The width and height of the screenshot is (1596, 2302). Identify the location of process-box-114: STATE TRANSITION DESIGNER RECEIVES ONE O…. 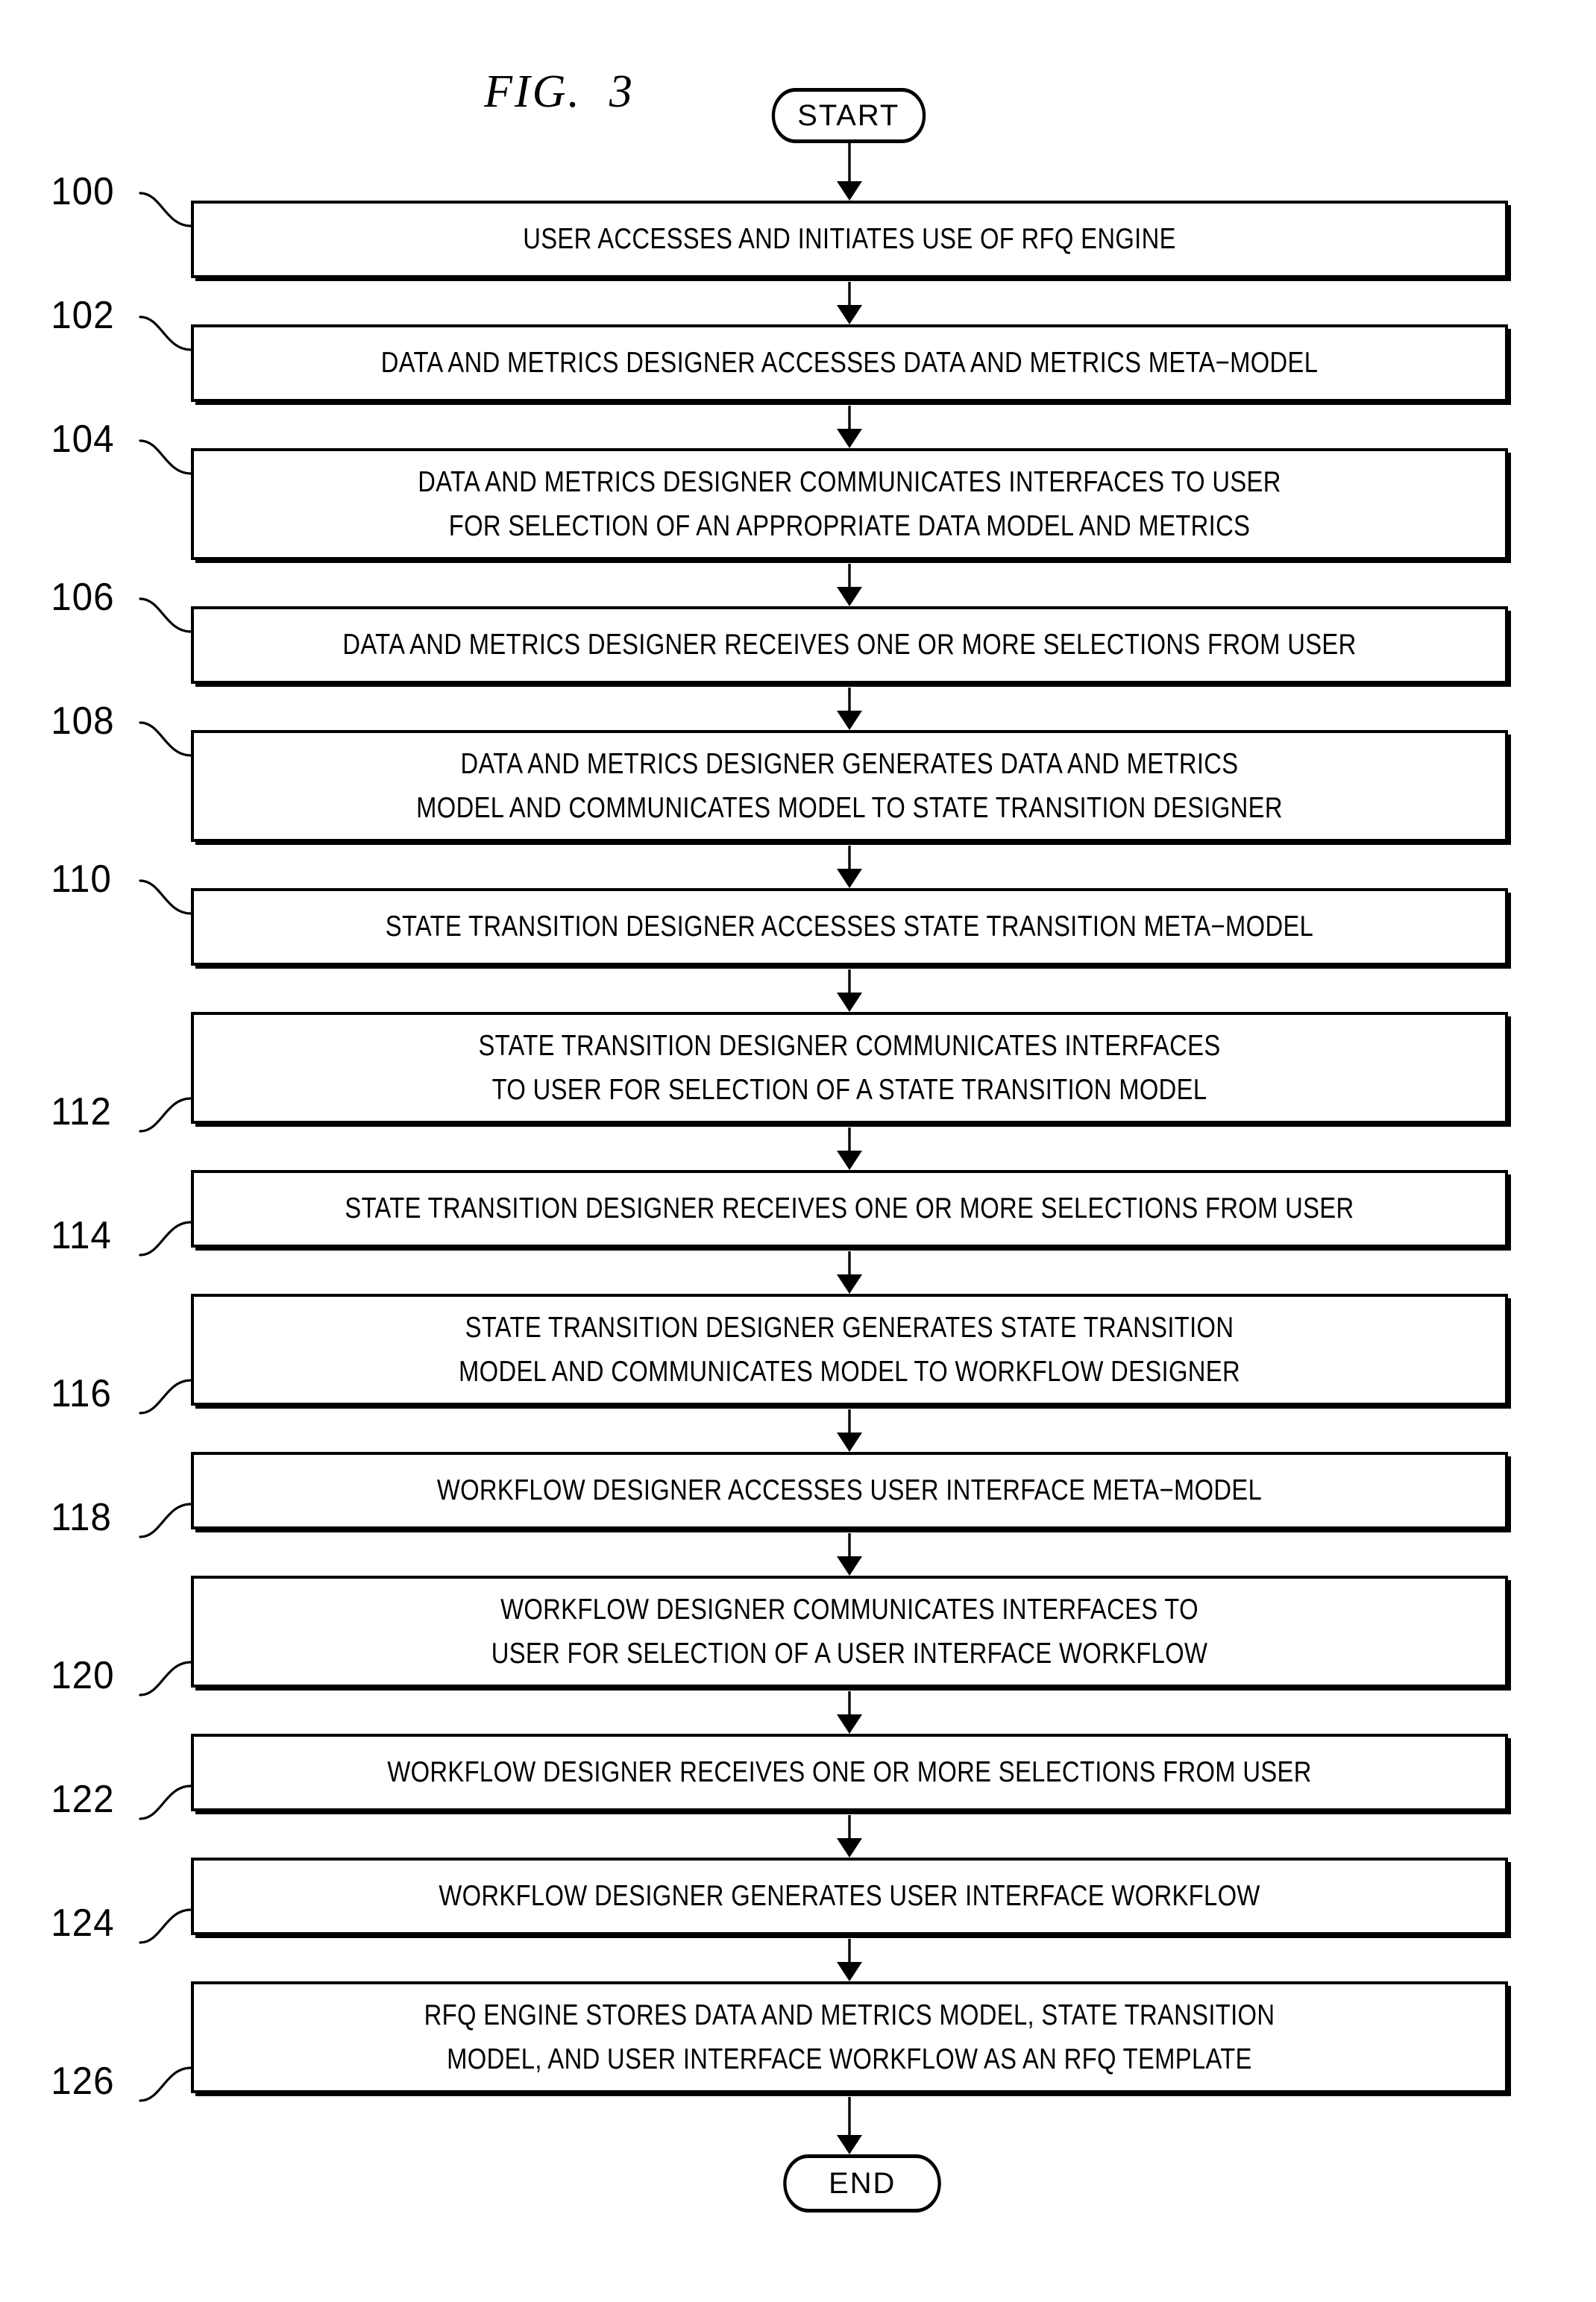
(849, 1209).